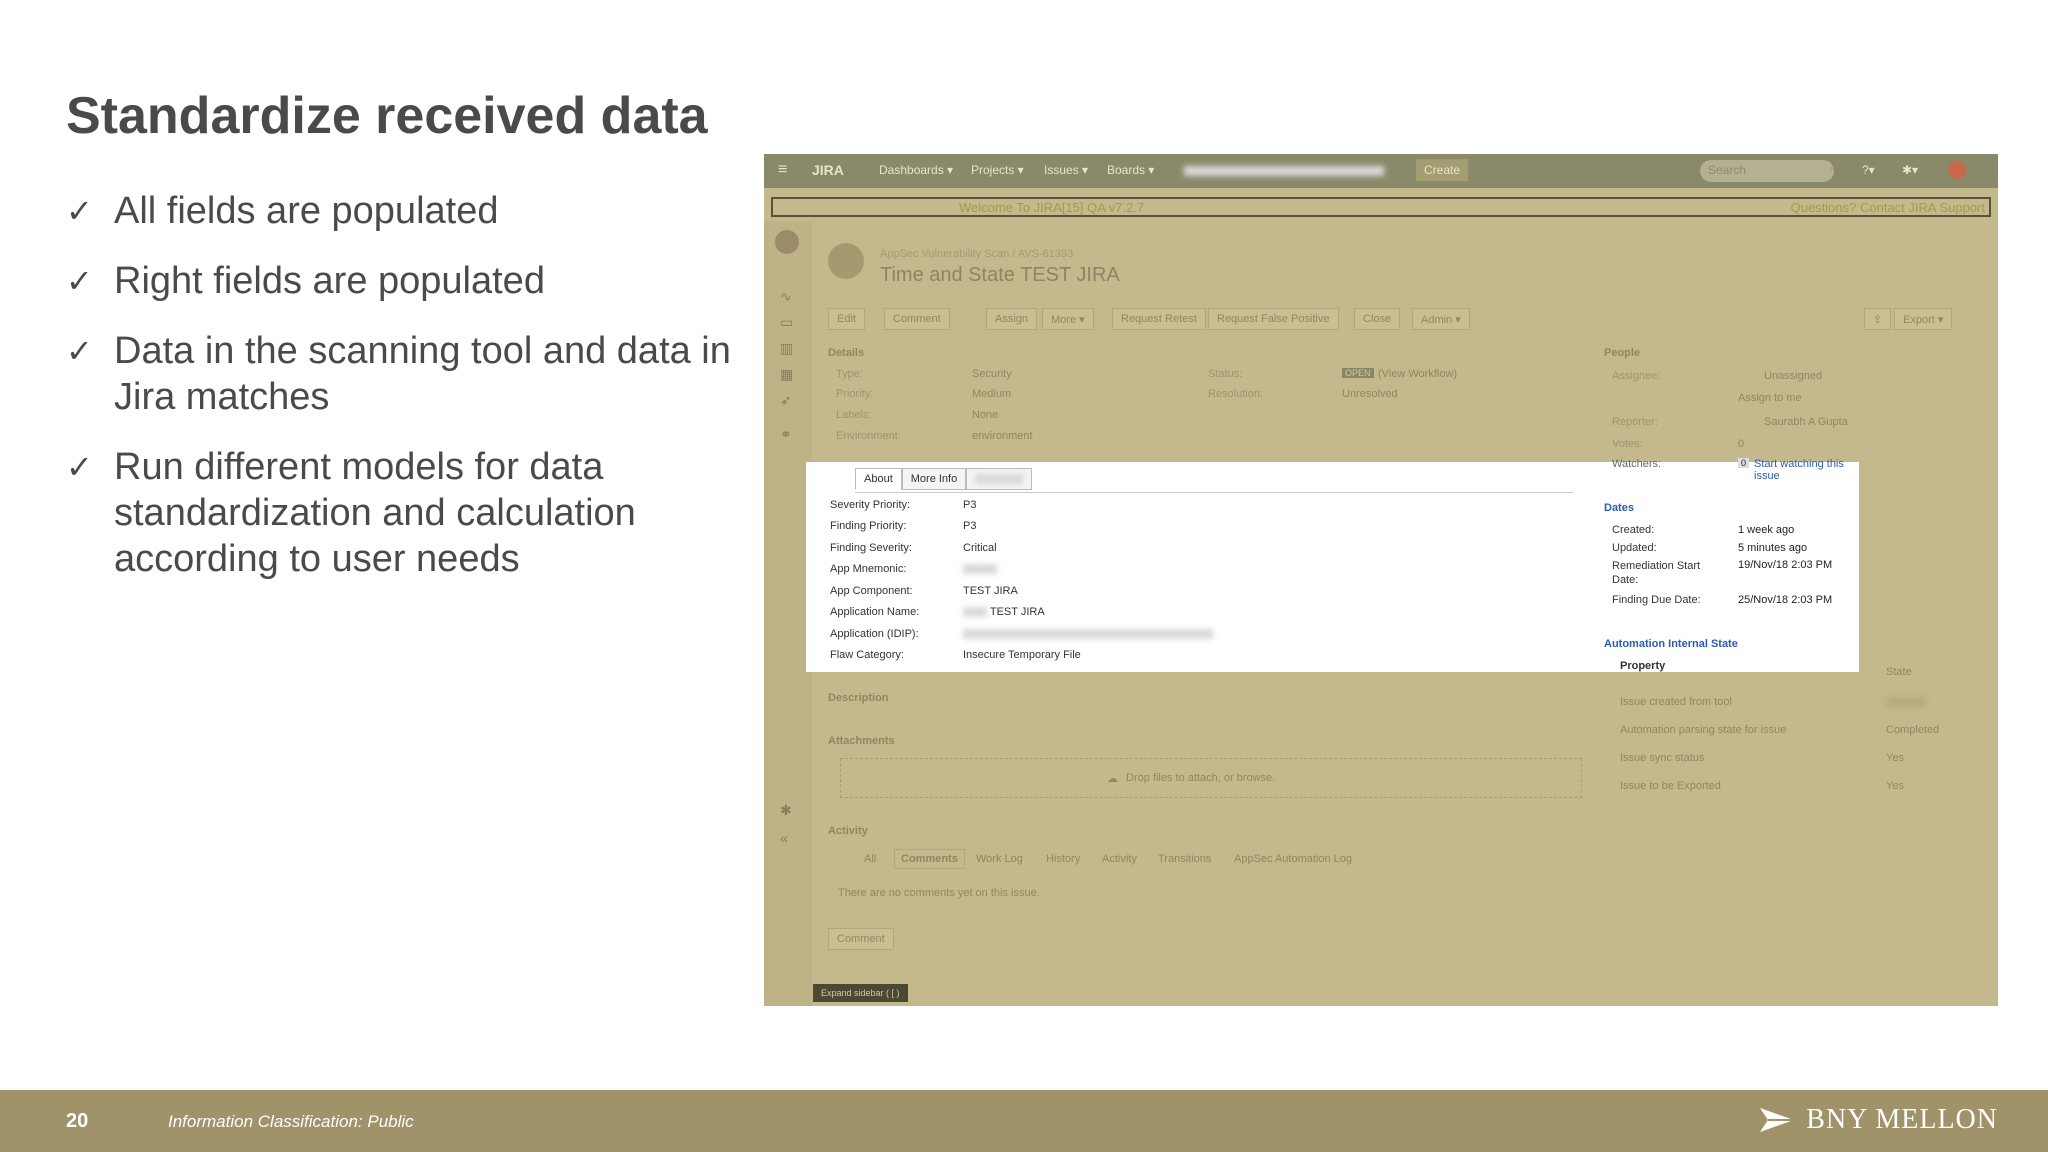  Describe the element at coordinates (849, 374) in the screenshot. I see `type-label: Type:` at that location.